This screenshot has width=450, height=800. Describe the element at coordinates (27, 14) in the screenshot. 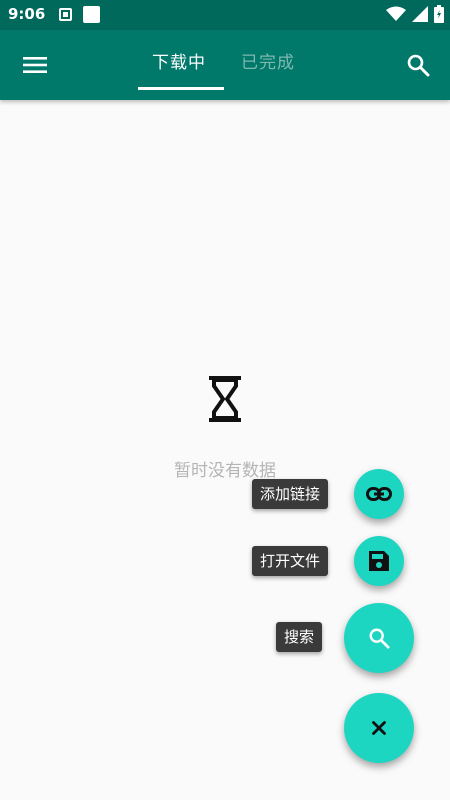

I see `status-time: 9:06` at that location.